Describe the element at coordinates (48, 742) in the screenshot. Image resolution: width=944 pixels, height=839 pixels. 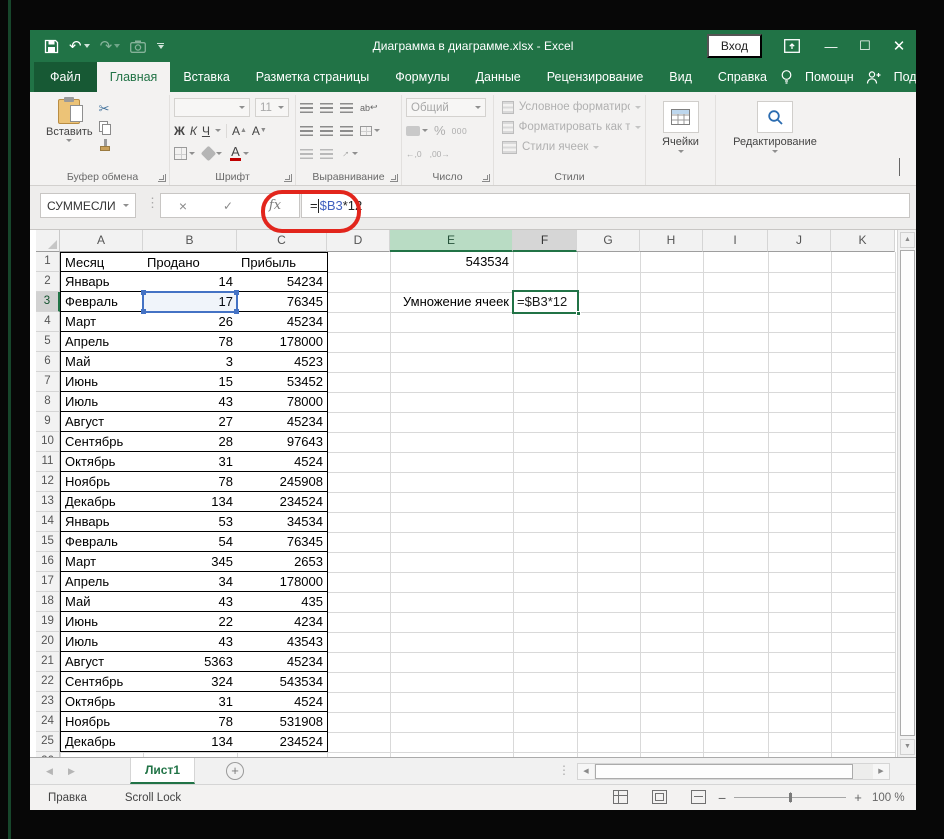
I see `row-header-25: 25` at that location.